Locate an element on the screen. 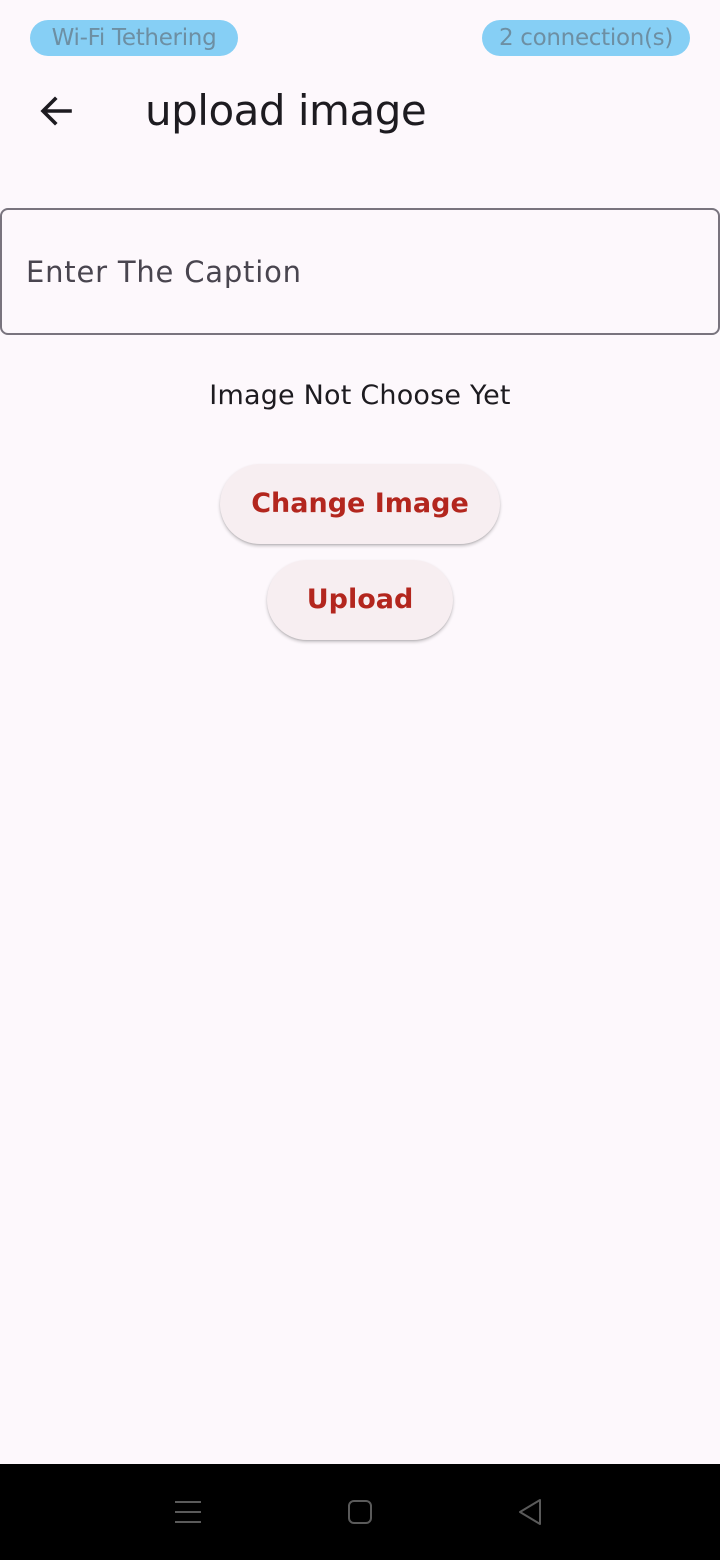 Image resolution: width=720 pixels, height=1560 pixels. page-title: upload image is located at coordinates (286, 110).